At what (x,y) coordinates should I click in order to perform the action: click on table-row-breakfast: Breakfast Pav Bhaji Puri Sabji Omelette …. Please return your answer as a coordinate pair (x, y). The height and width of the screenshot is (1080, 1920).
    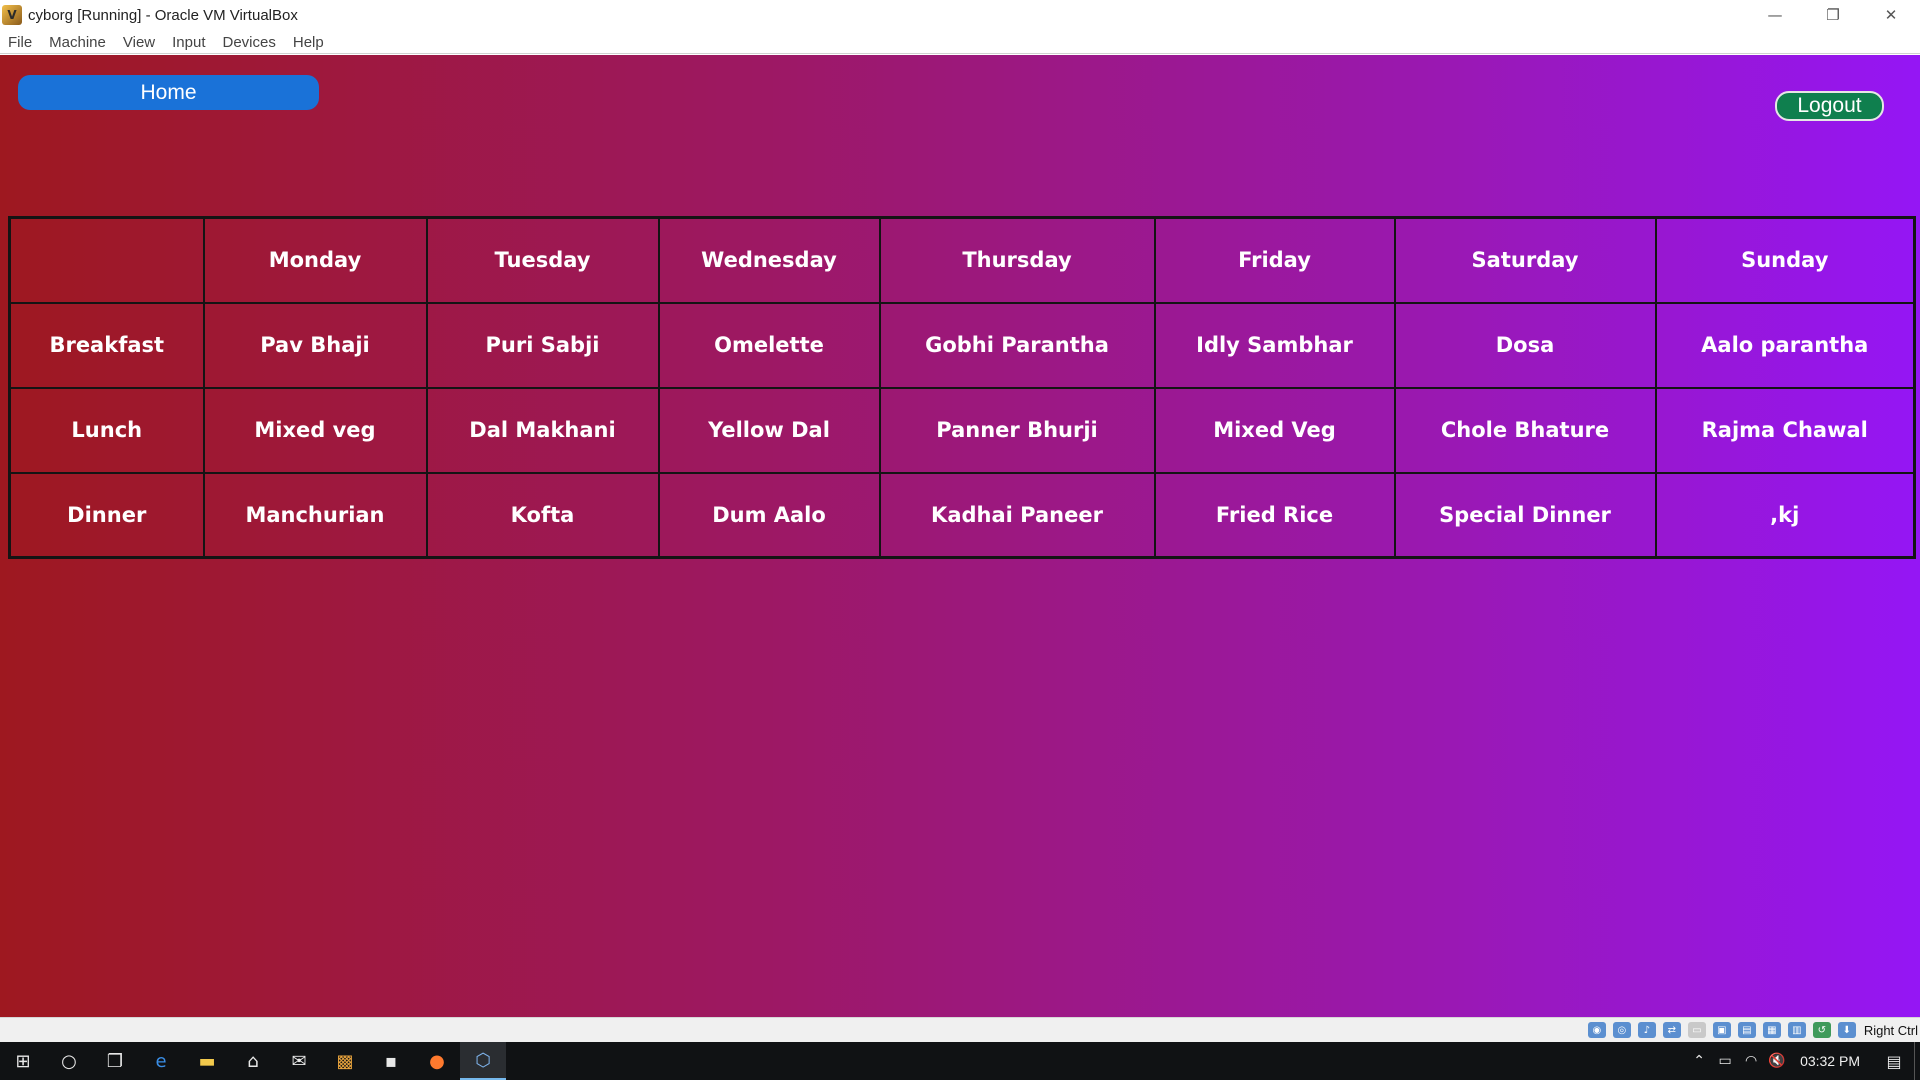
    Looking at the image, I should click on (962, 345).